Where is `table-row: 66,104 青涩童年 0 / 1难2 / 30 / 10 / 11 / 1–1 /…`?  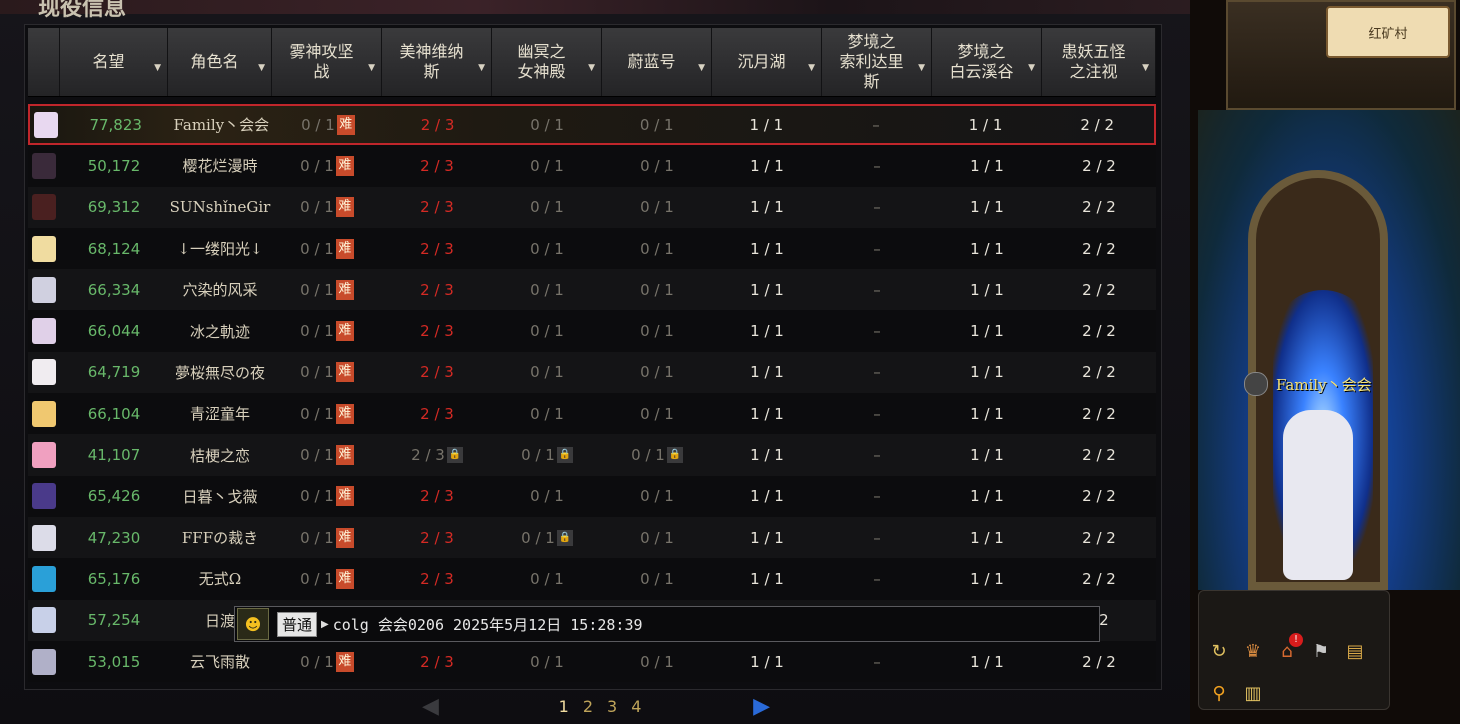
table-row: 66,104 青涩童年 0 / 1难2 / 30 / 10 / 11 / 1–1 /… is located at coordinates (592, 414).